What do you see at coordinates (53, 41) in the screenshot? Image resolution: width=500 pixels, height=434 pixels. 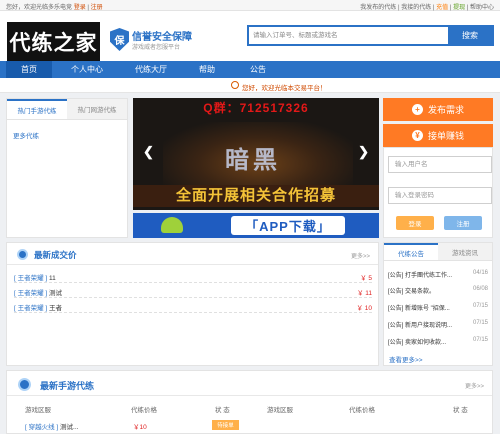 I see `site-logo: 代练之家` at bounding box center [53, 41].